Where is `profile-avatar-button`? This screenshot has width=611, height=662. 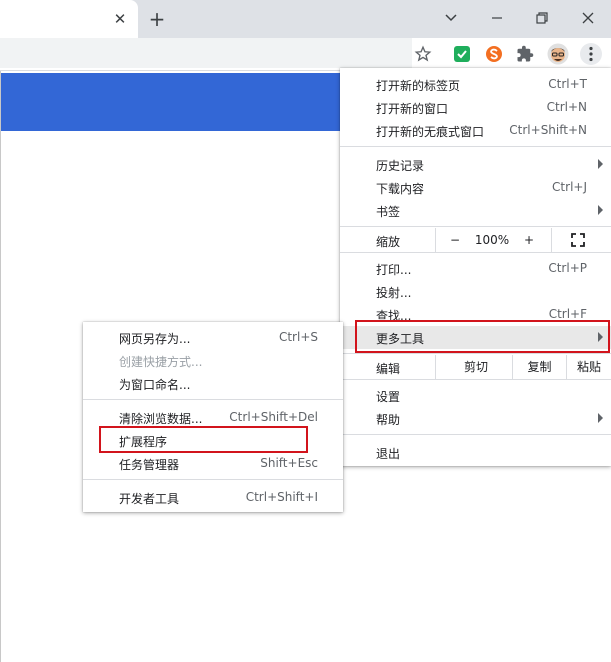 profile-avatar-button is located at coordinates (558, 54).